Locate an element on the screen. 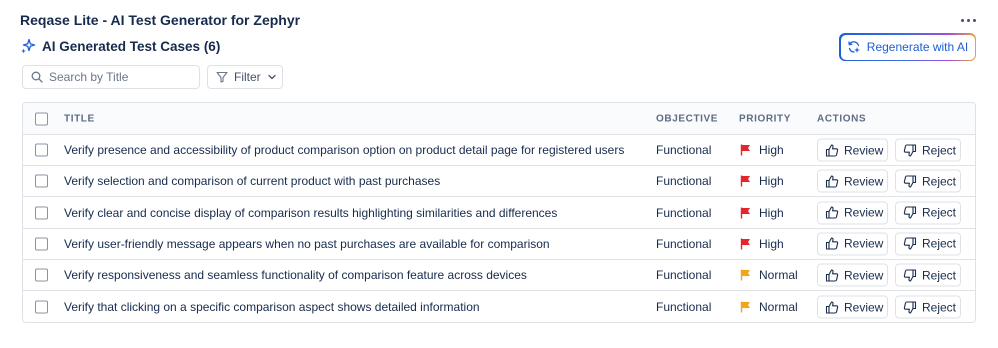  regenerate-label: Regenerate with AI is located at coordinates (917, 47).